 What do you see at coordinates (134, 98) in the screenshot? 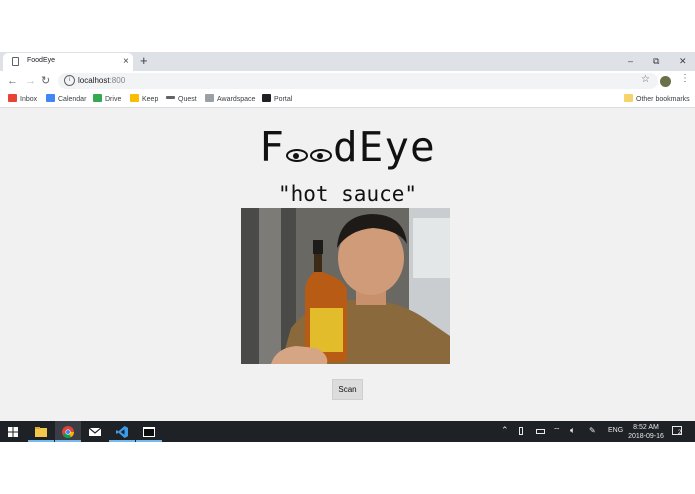
I see `keep-icon` at bounding box center [134, 98].